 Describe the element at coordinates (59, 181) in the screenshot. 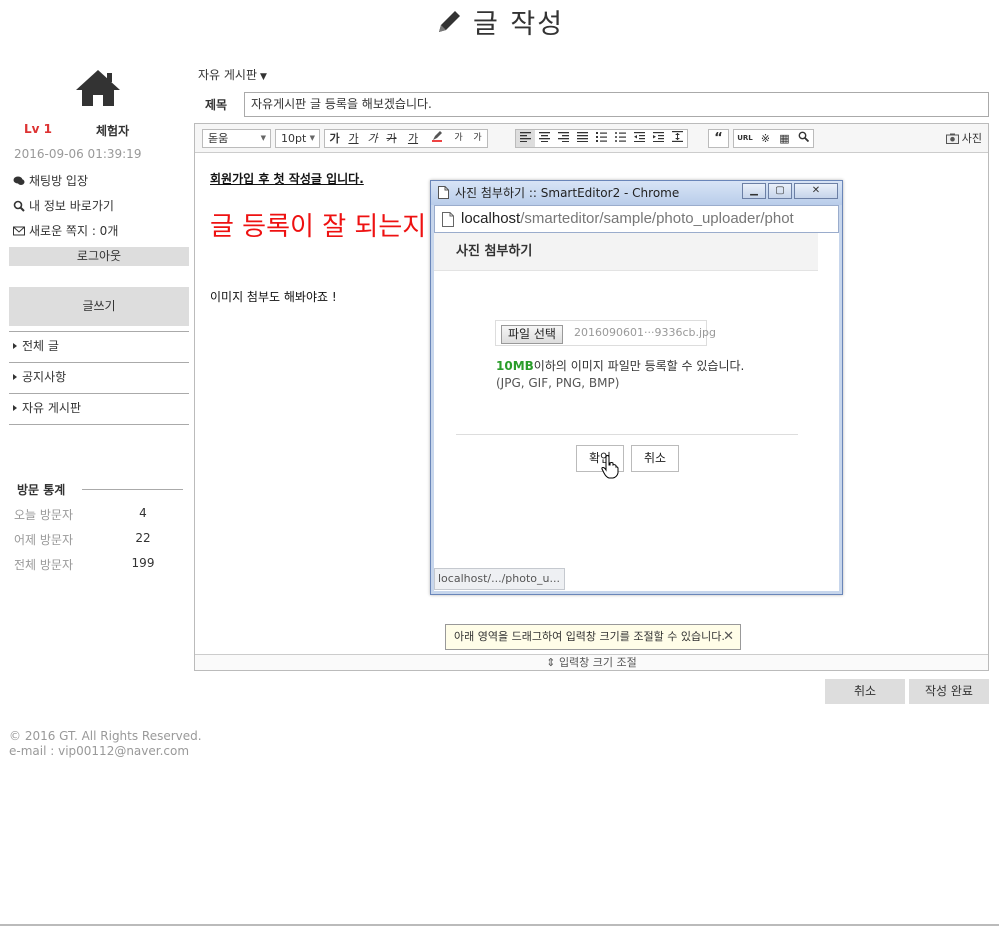

I see `chat-link-label: 채팅방 입장` at that location.